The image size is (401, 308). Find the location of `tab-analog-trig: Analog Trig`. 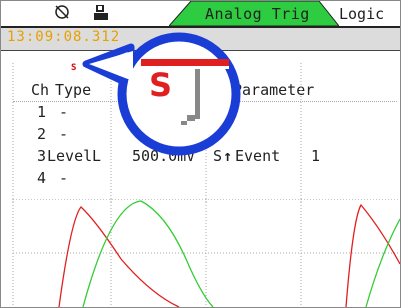

tab-analog-trig: Analog Trig is located at coordinates (254, 13).